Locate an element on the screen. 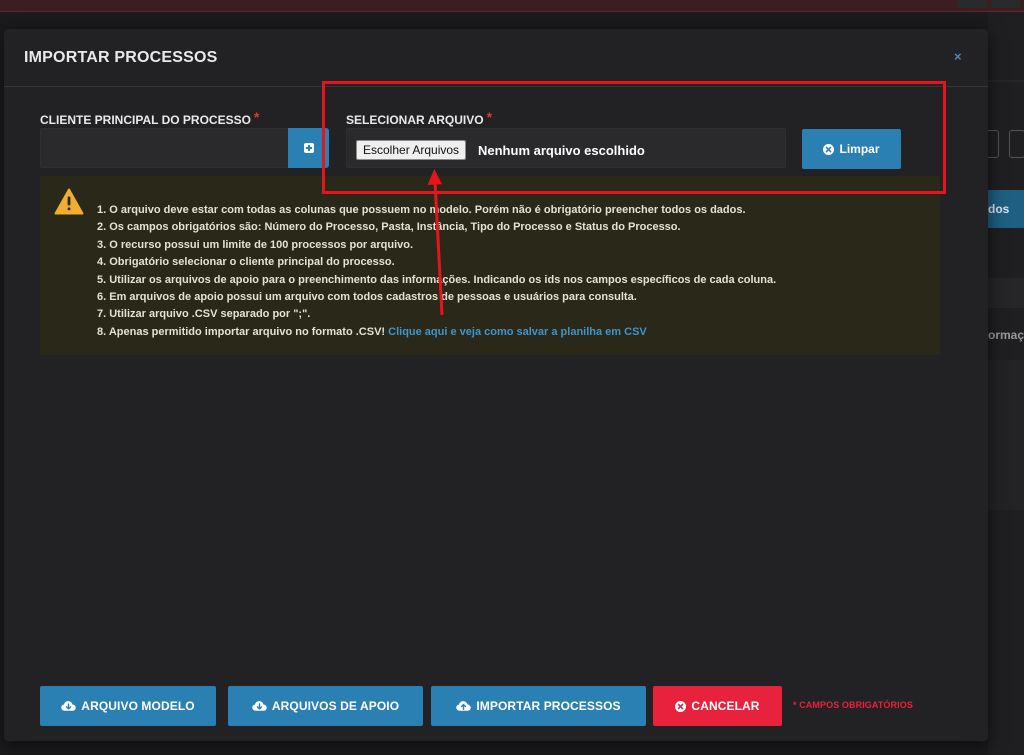  clear-button-label: Limpar is located at coordinates (859, 149).